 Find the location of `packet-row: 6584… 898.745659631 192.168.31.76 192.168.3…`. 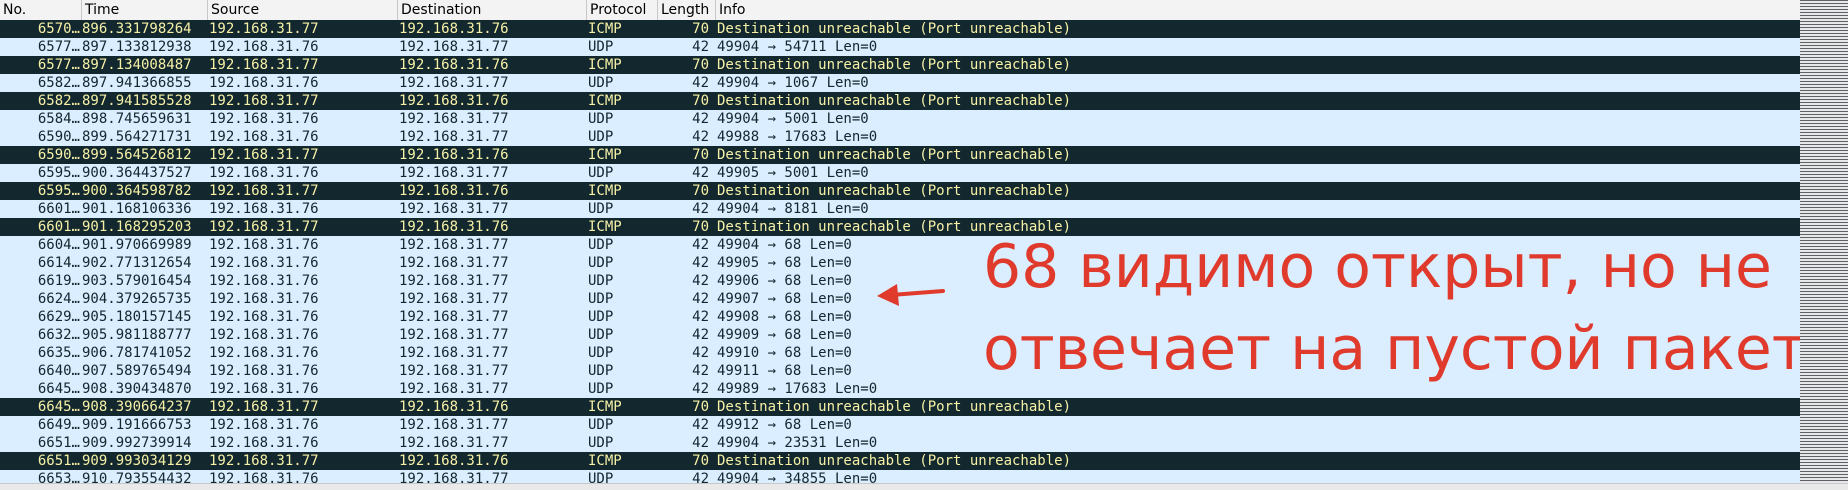

packet-row: 6584… 898.745659631 192.168.31.76 192.168.3… is located at coordinates (900, 119).